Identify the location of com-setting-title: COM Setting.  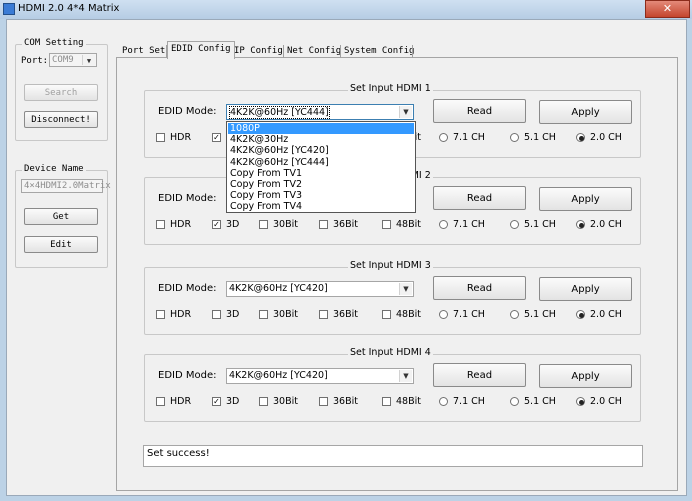
(54, 43).